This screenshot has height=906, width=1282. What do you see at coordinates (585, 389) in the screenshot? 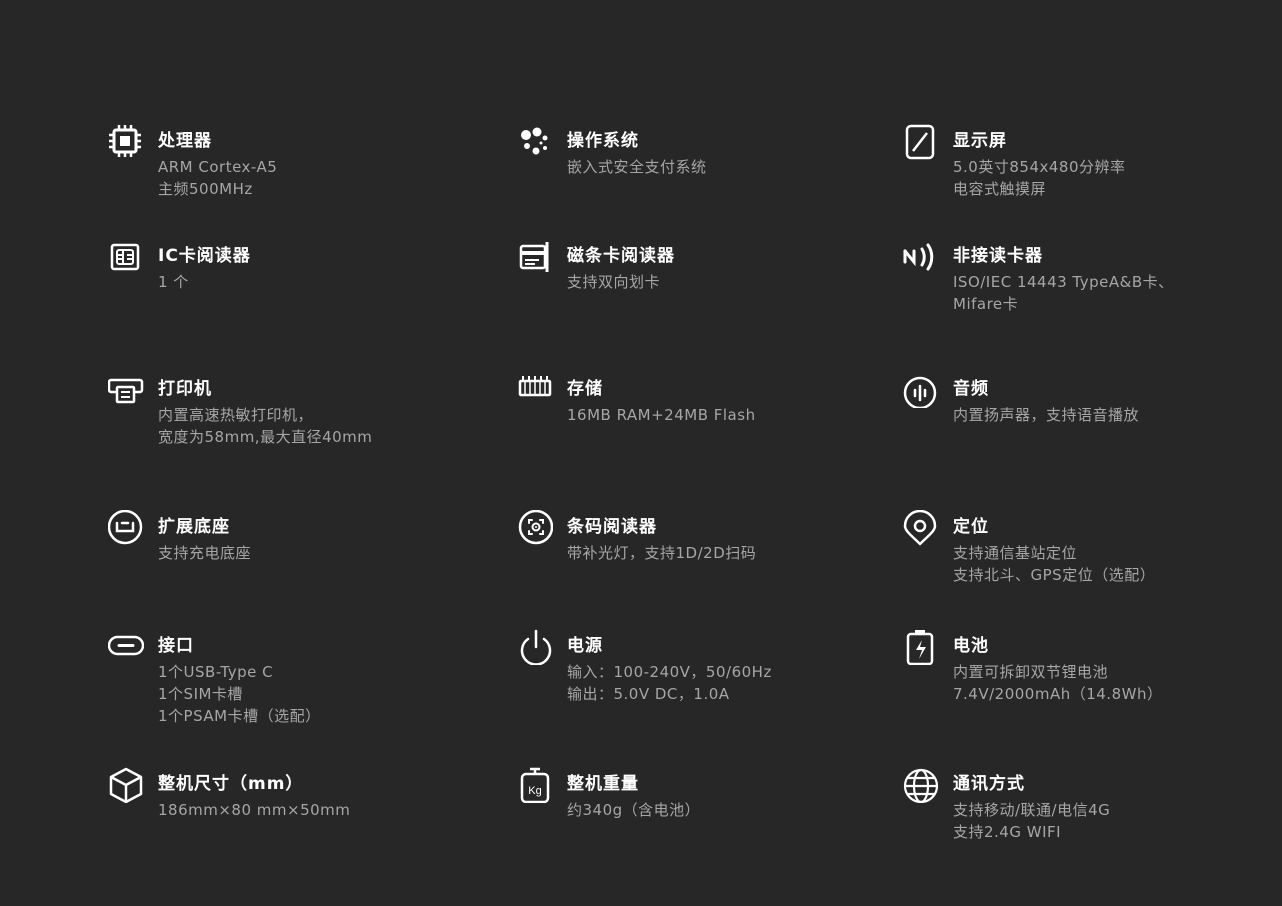
I see `spec-title: 存储` at bounding box center [585, 389].